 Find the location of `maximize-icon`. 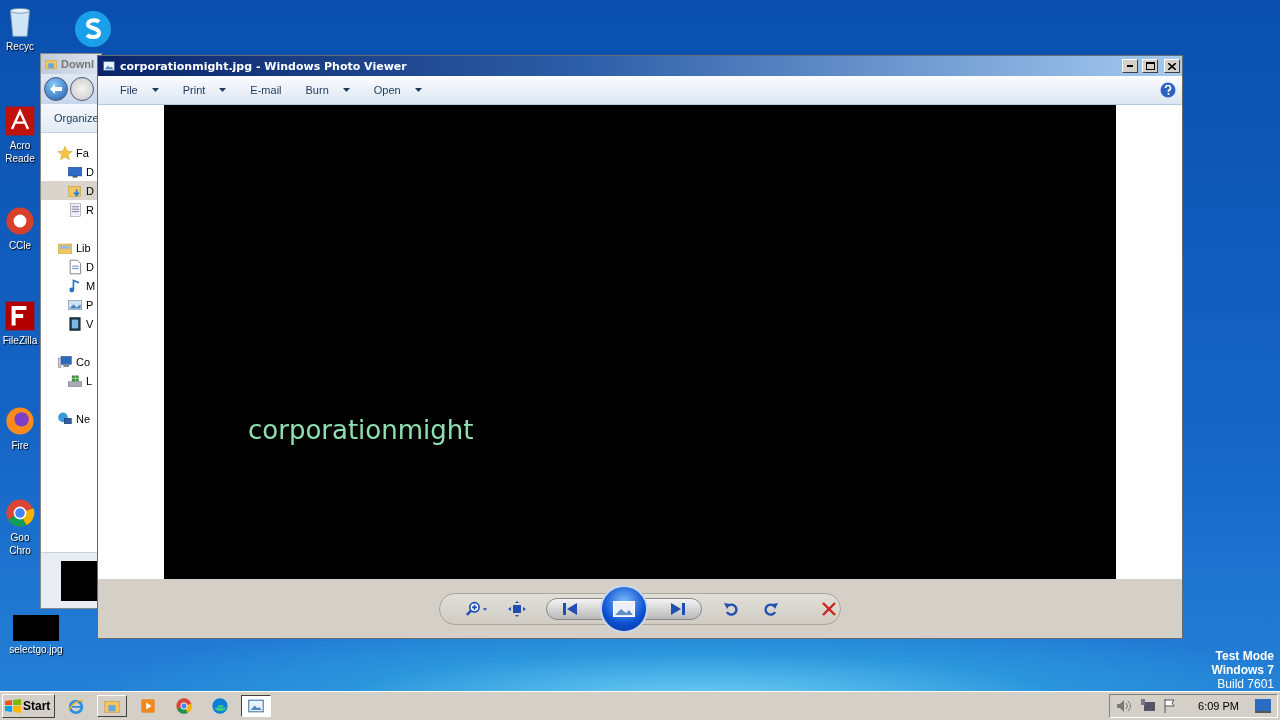

maximize-icon is located at coordinates (1150, 66).